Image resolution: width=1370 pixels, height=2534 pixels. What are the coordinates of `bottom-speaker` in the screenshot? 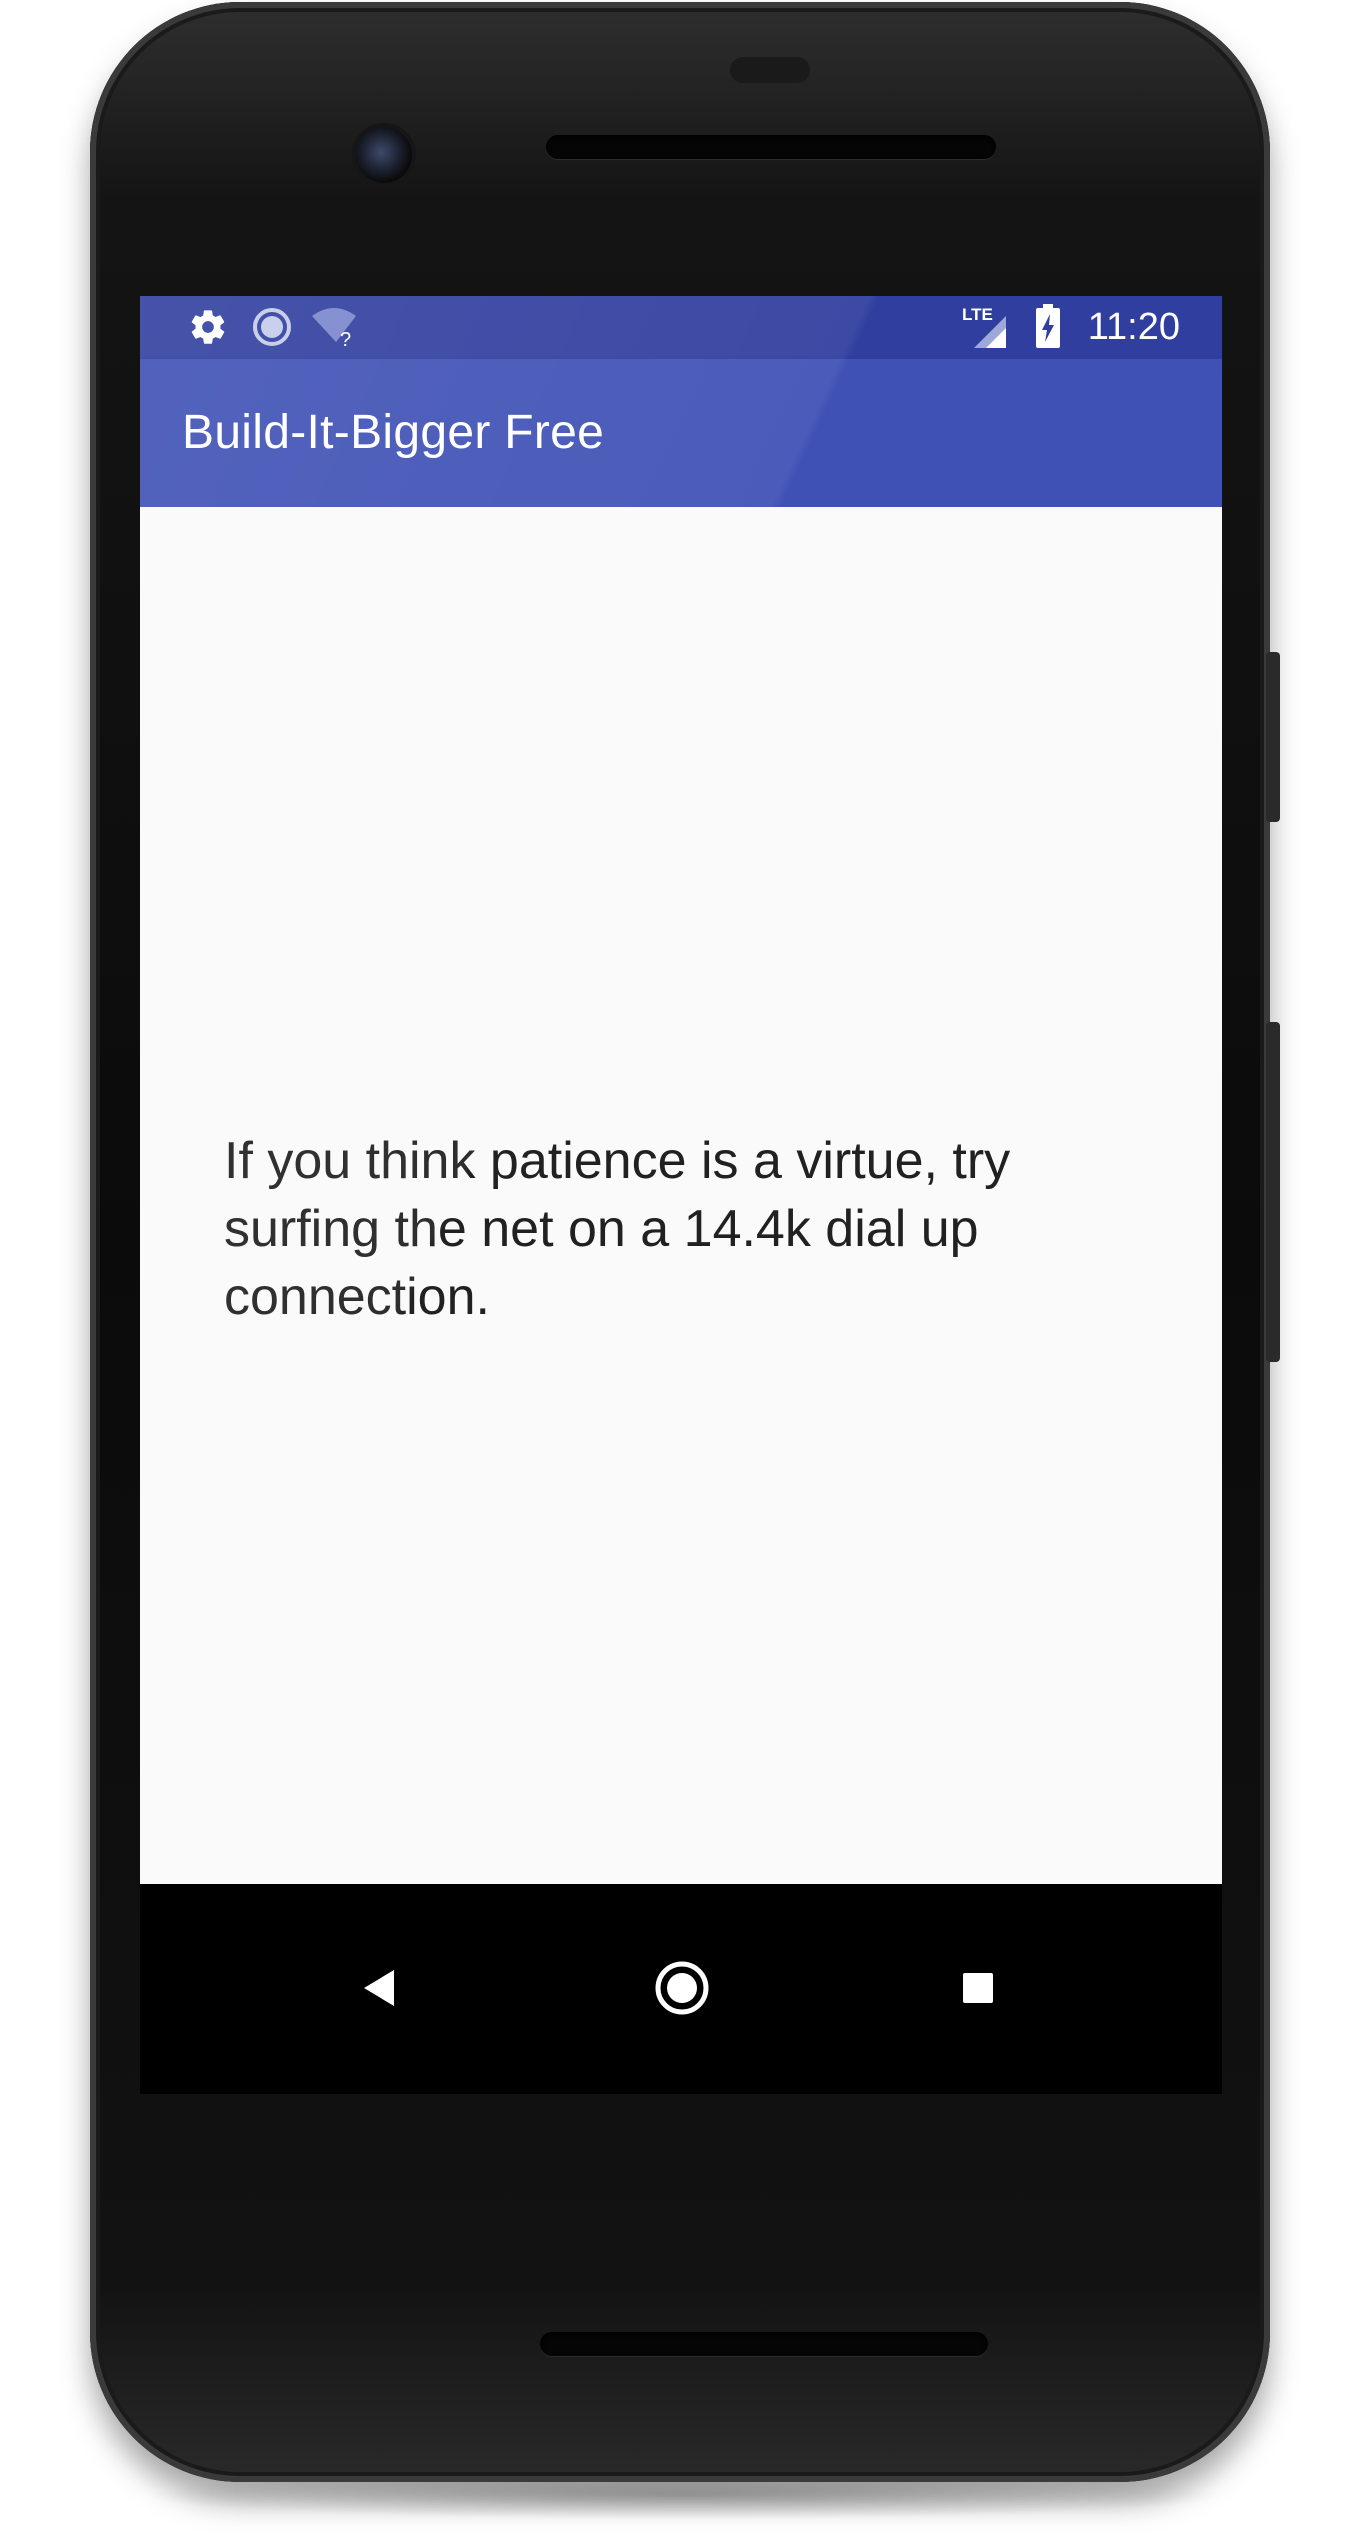 It's located at (764, 2344).